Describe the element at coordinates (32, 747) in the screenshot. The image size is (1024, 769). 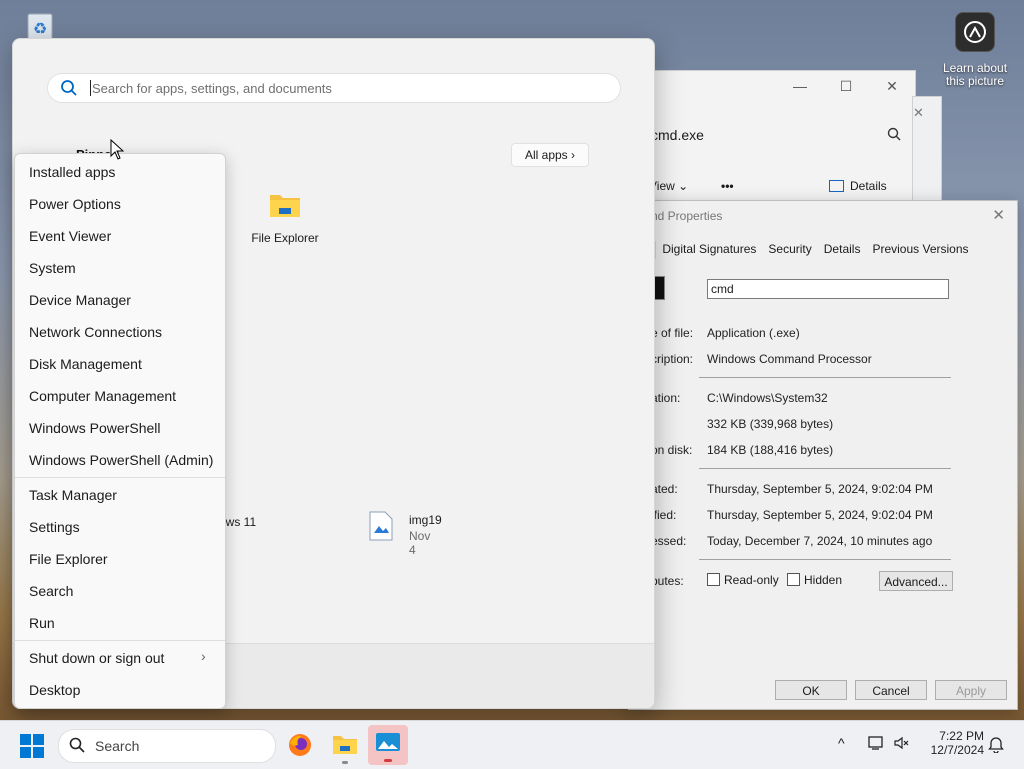
I see `windows-start-icon` at that location.